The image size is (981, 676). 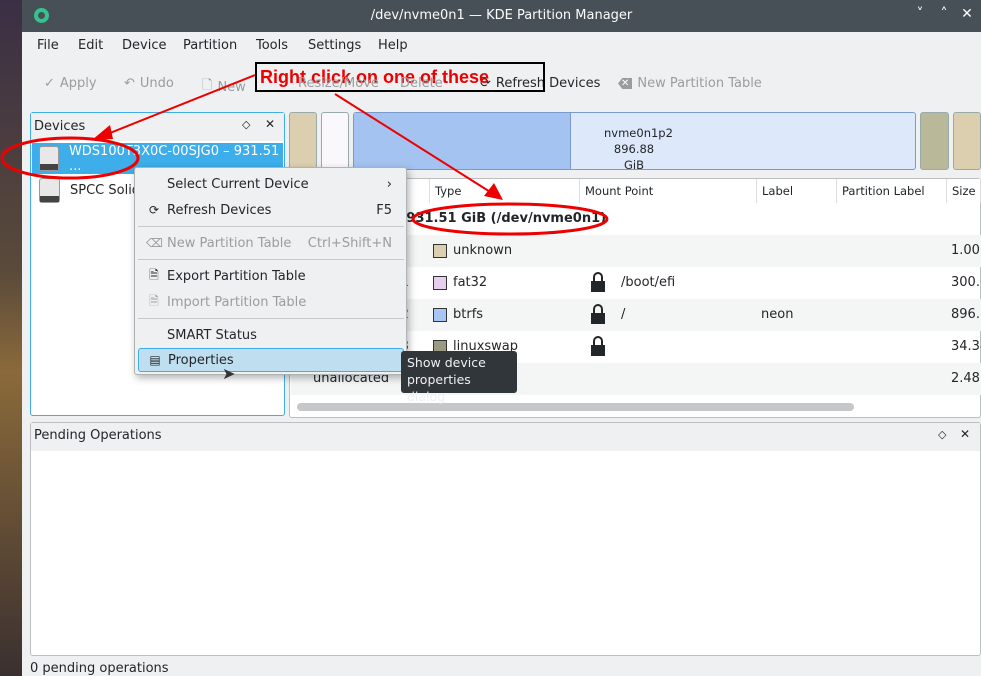 What do you see at coordinates (575, 407) in the screenshot?
I see `horizontal-scrollbar` at bounding box center [575, 407].